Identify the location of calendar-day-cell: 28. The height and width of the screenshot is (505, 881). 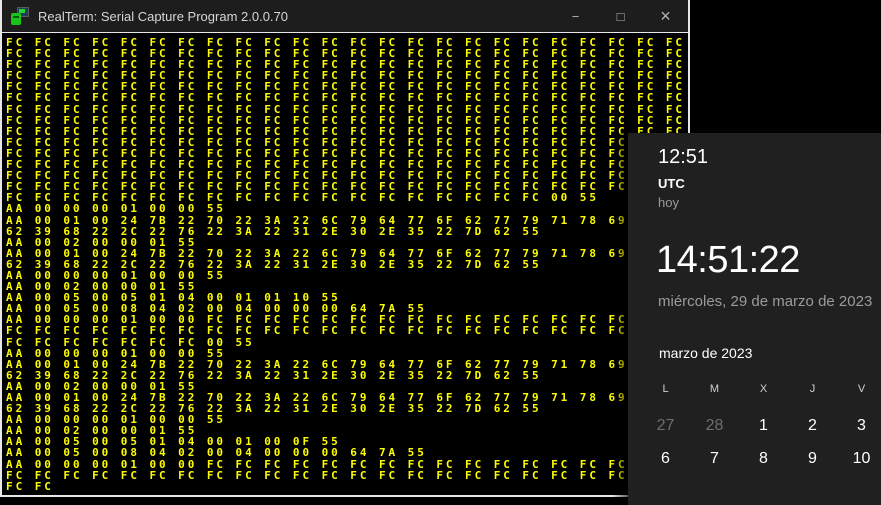
(714, 425).